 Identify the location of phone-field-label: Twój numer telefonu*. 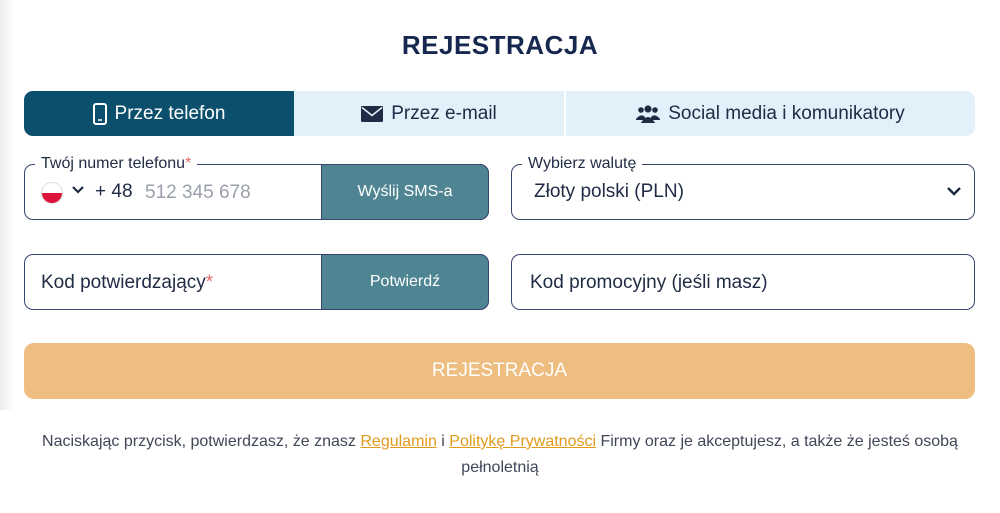
(116, 164).